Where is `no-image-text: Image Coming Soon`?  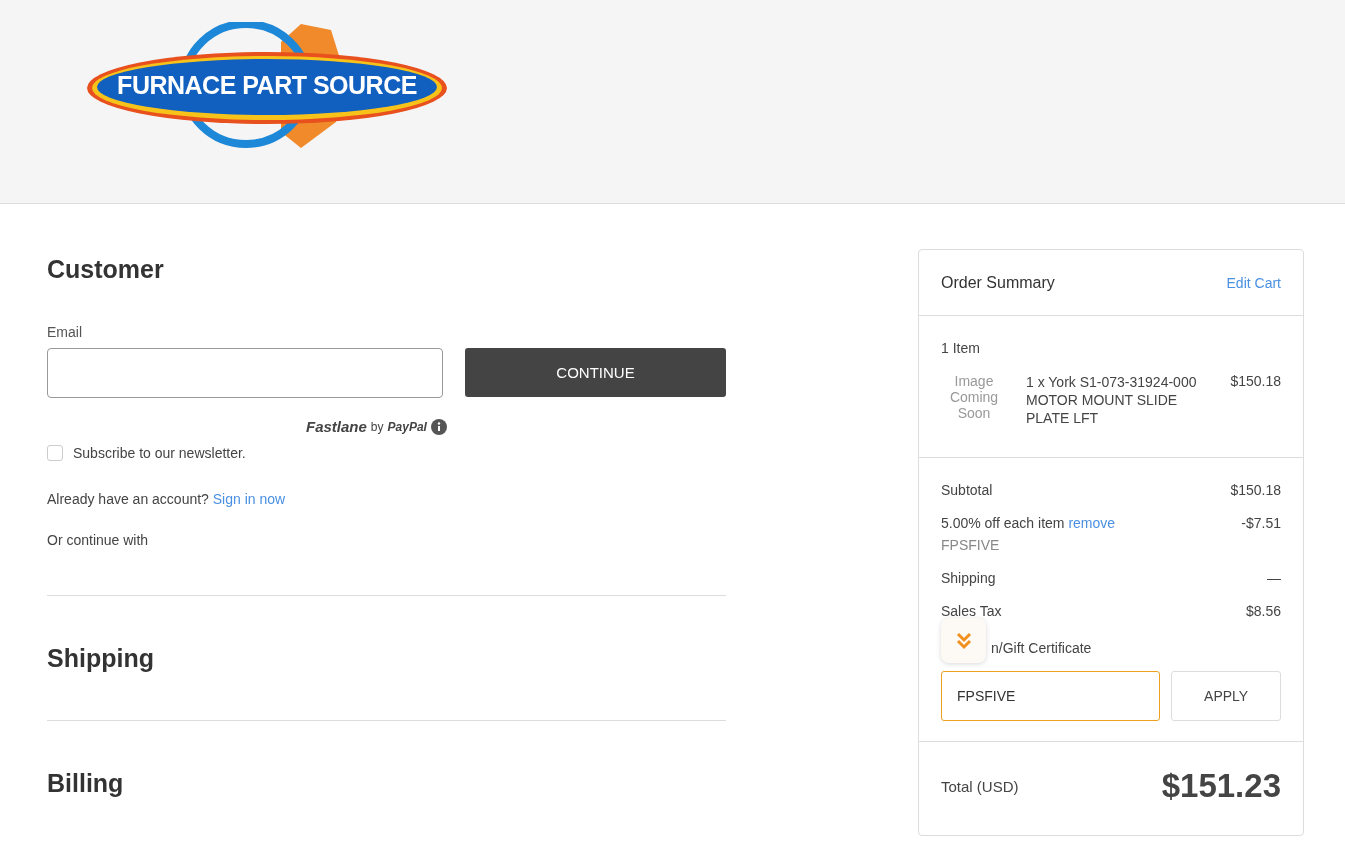 no-image-text: Image Coming Soon is located at coordinates (974, 397).